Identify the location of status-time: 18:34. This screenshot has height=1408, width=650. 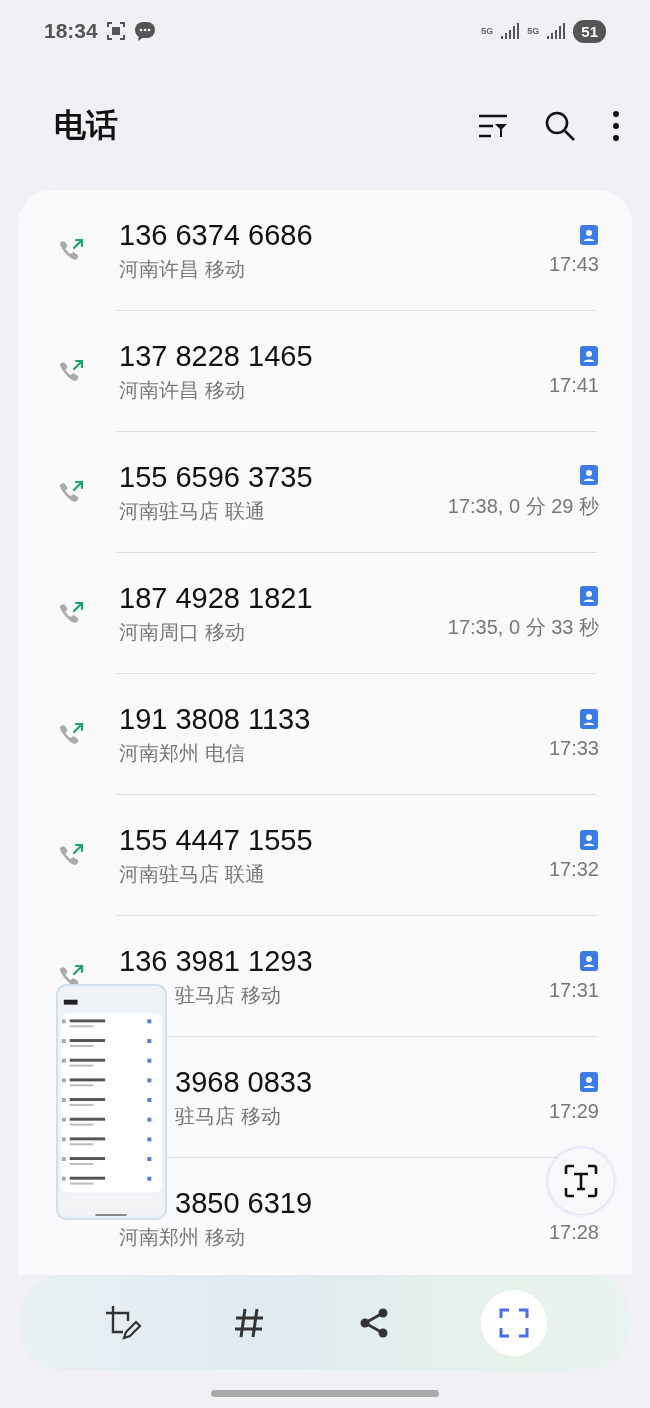
(71, 31).